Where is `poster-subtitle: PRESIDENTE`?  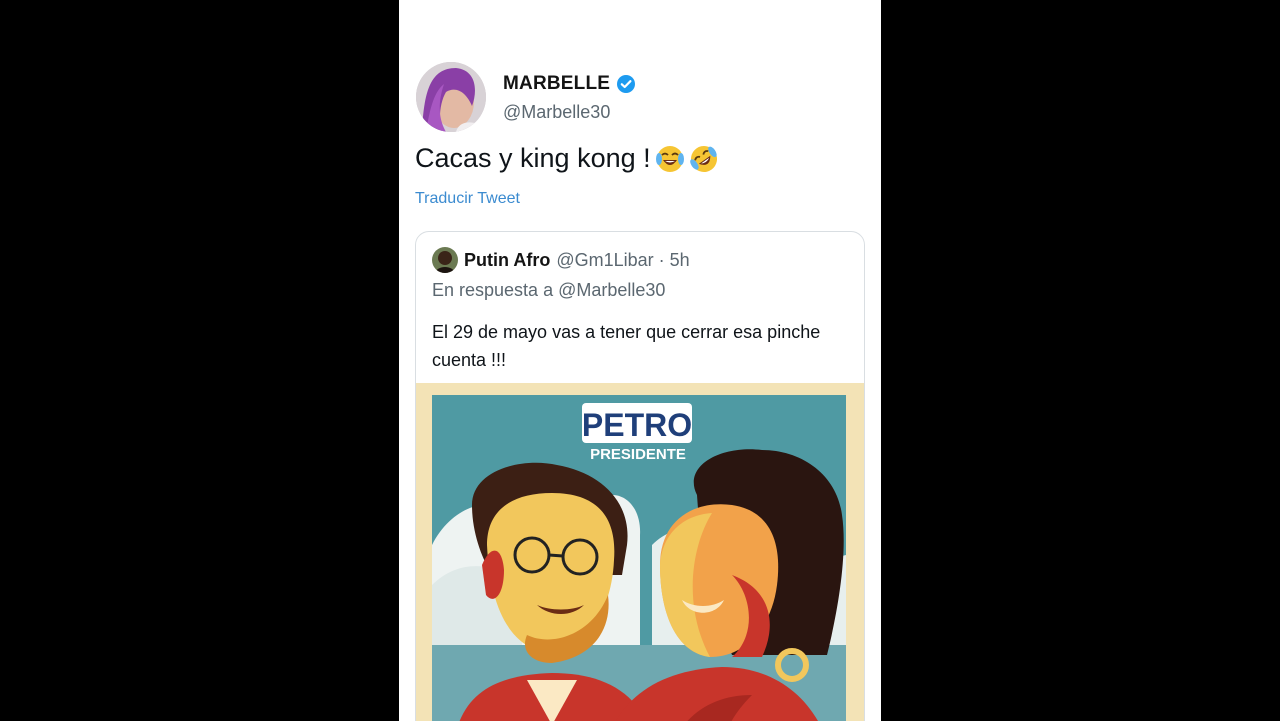
poster-subtitle: PRESIDENTE is located at coordinates (638, 454).